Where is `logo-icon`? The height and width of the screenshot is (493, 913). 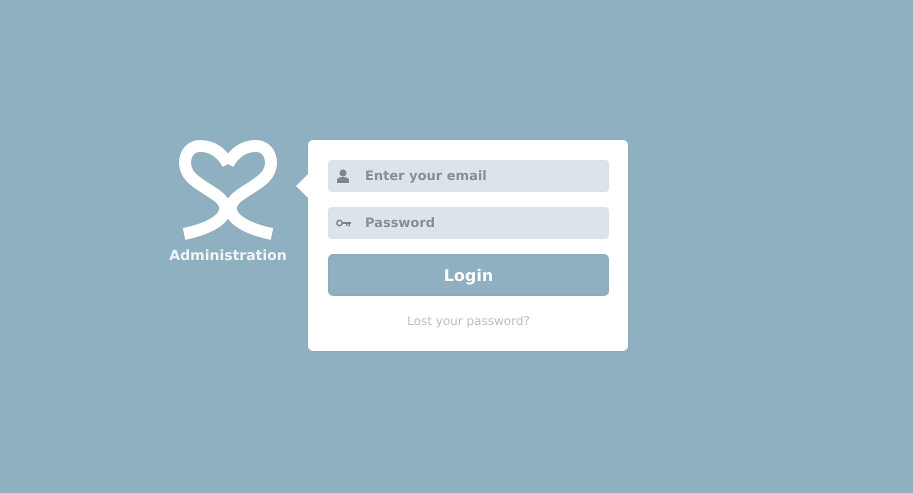 logo-icon is located at coordinates (228, 190).